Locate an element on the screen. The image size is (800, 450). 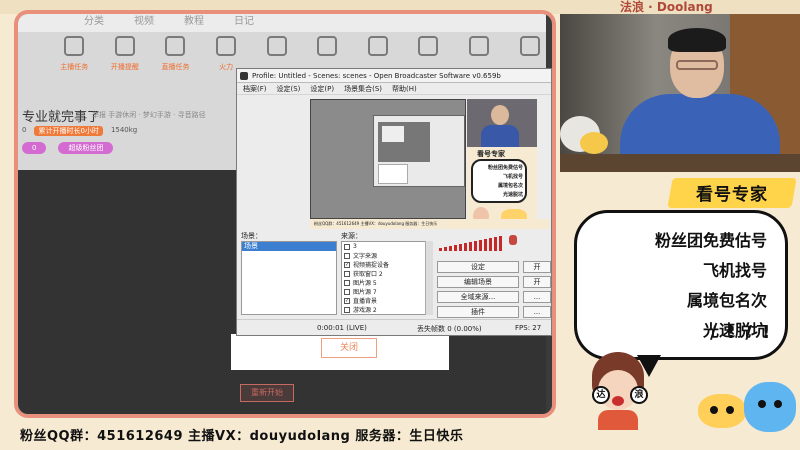
status-dropped-frames: 丢失帧数 0 (0.00%) is located at coordinates (449, 329).